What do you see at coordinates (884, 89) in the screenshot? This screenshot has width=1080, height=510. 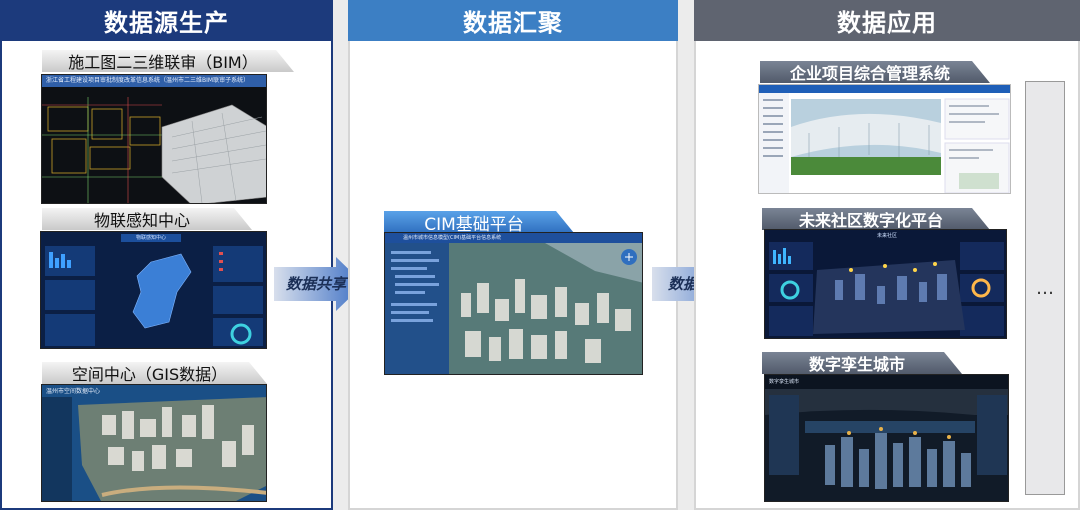 I see `enterprise-topbar` at bounding box center [884, 89].